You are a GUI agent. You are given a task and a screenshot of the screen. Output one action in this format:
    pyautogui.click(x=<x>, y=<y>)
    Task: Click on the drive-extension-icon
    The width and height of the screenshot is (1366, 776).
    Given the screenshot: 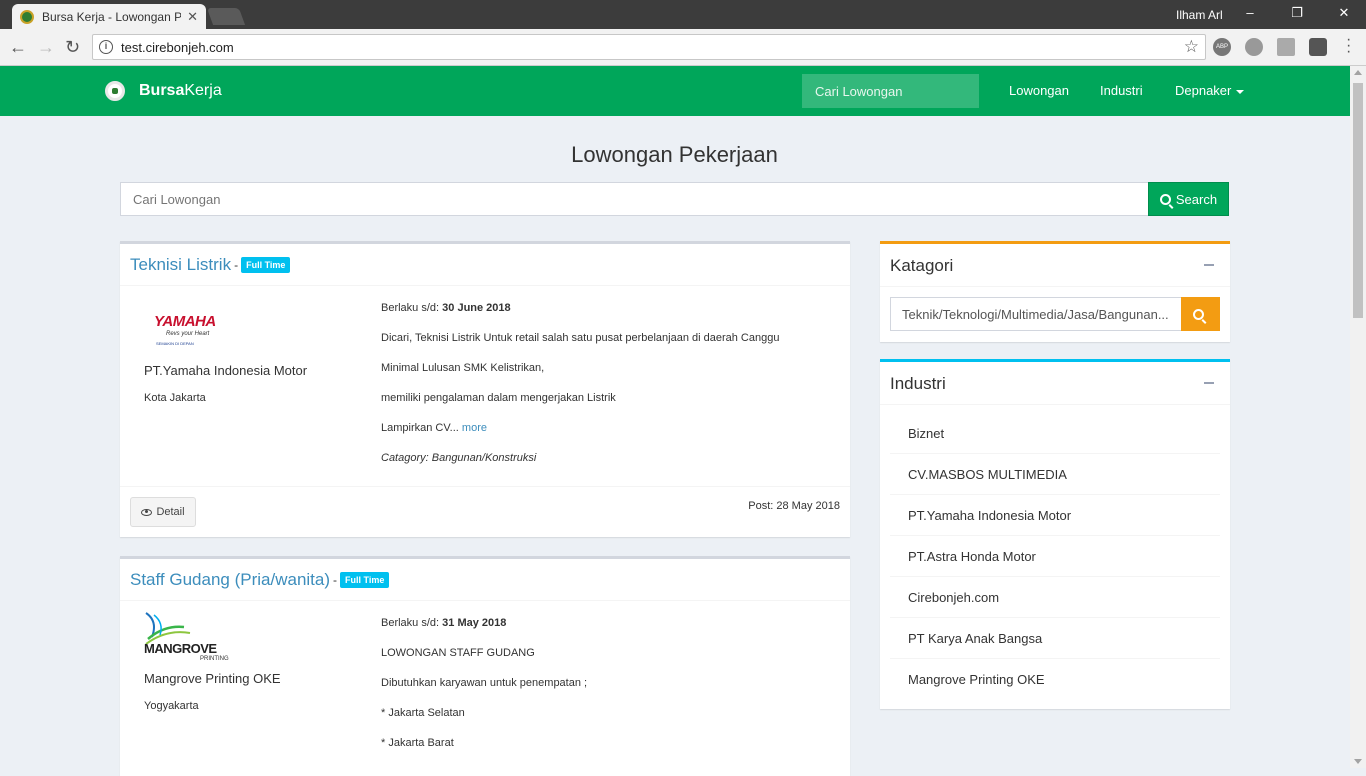 What is the action you would take?
    pyautogui.click(x=1286, y=47)
    